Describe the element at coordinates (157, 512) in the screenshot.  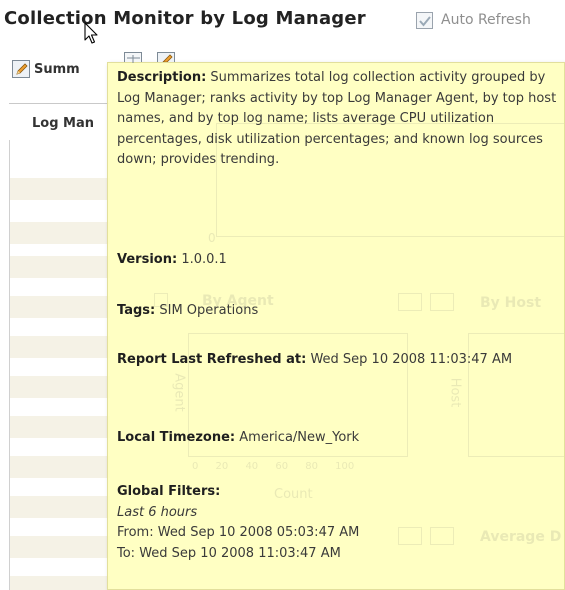
I see `filters-range: Last 6 hours` at that location.